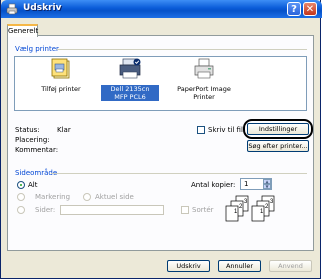 This screenshot has height=280, width=322. I want to click on copies-value: 1, so click(246, 184).